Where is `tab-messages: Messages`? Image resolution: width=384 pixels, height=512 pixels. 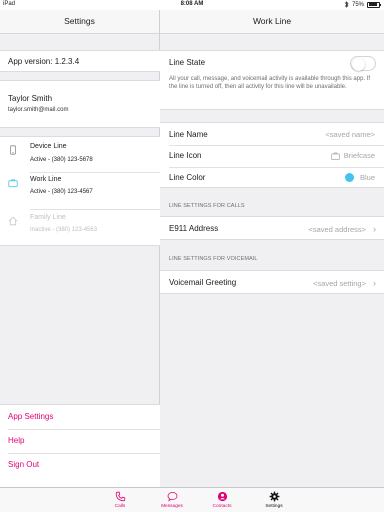
tab-messages: Messages is located at coordinates (172, 500).